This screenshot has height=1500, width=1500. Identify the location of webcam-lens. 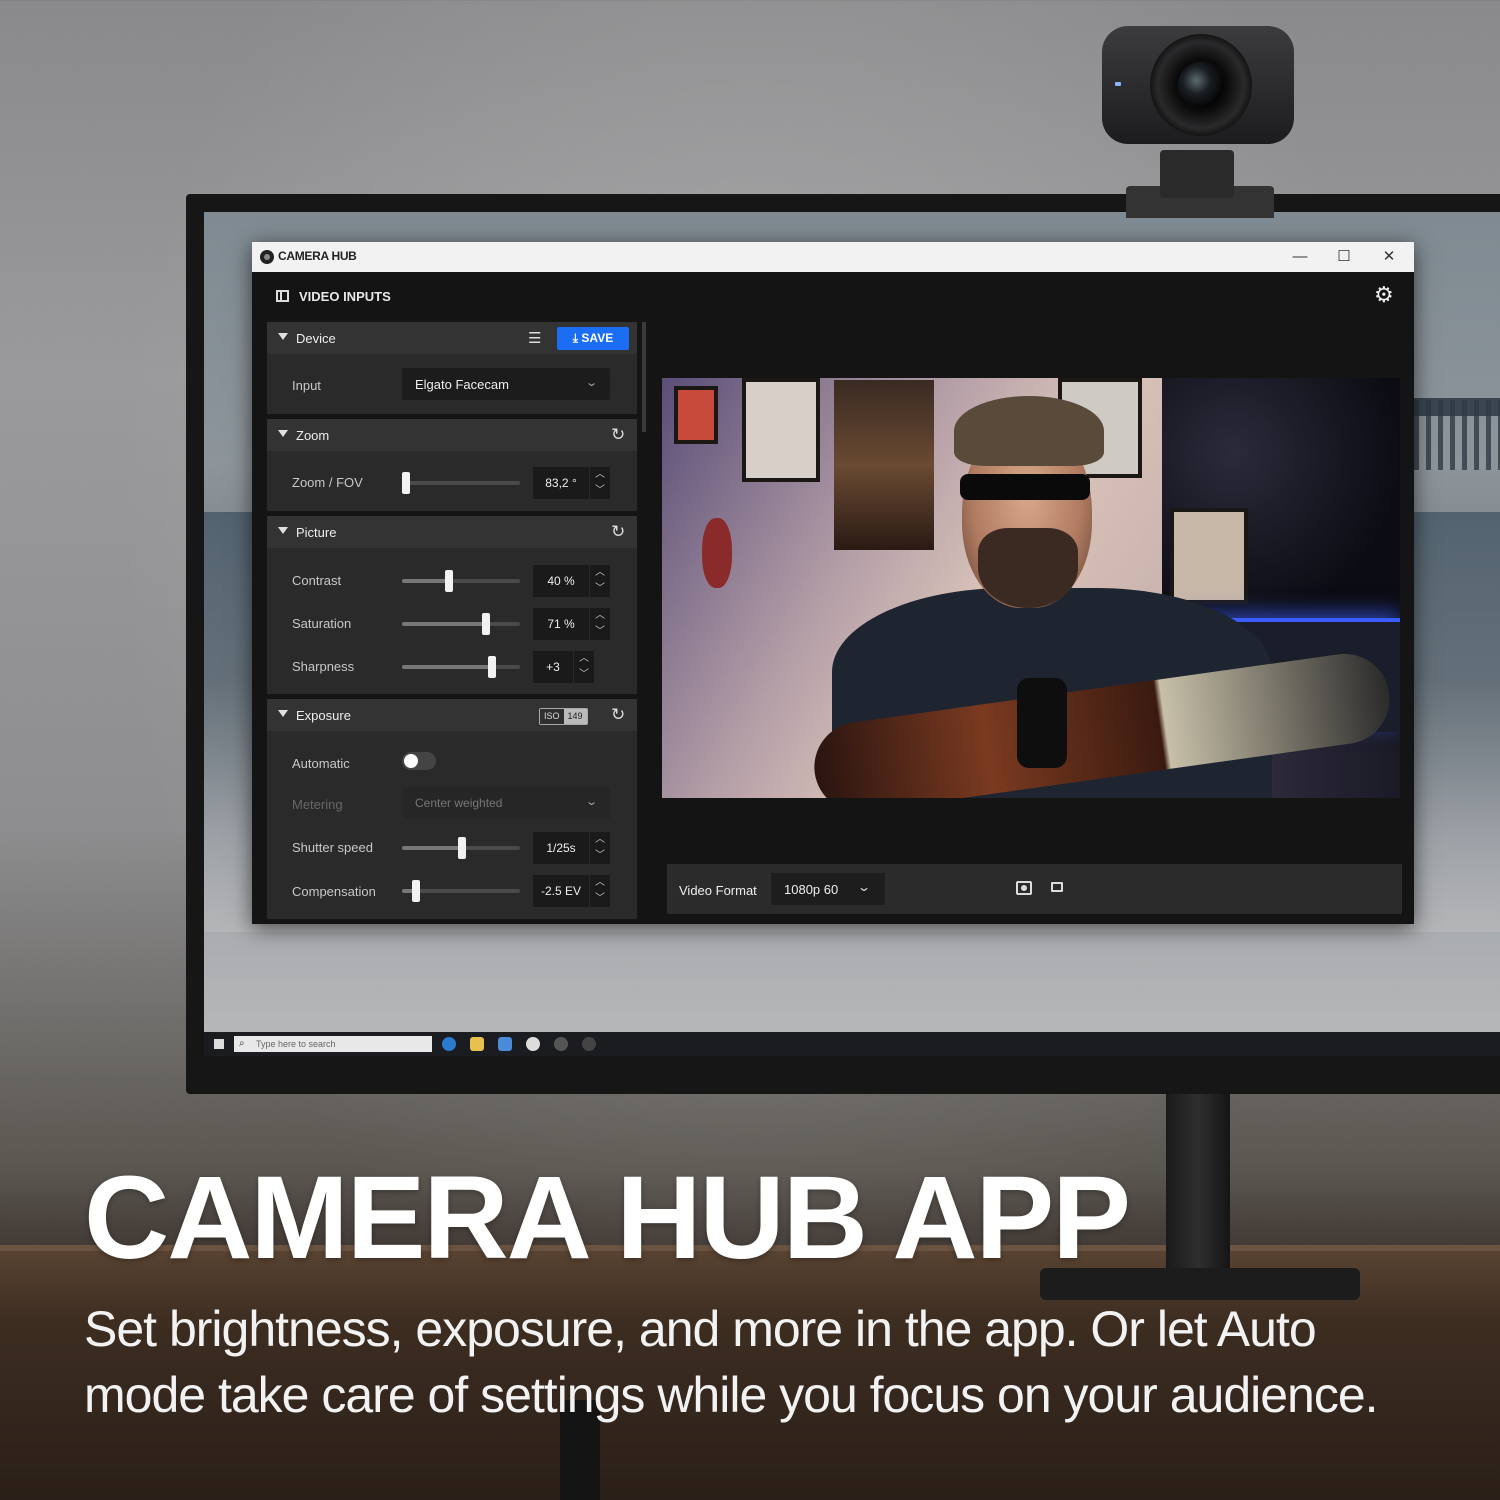
(1201, 85).